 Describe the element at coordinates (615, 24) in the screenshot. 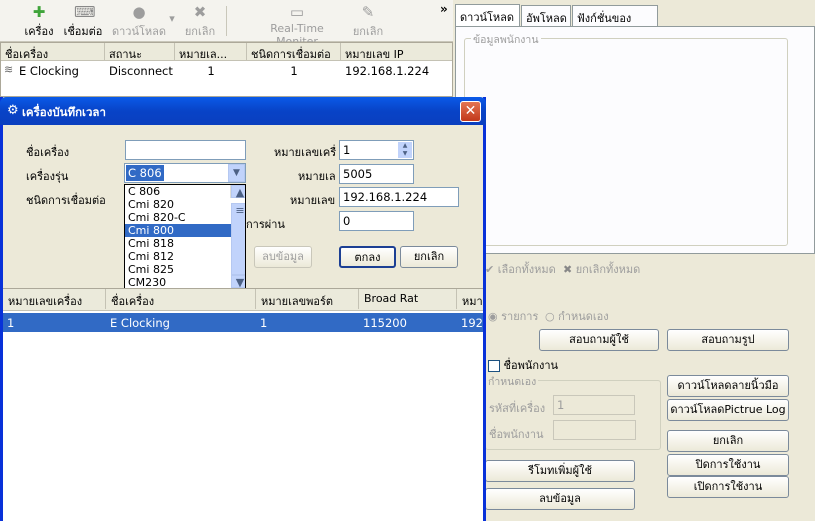

I see `tab-system-functions: ฟังก์ชั่นของระบบ` at that location.